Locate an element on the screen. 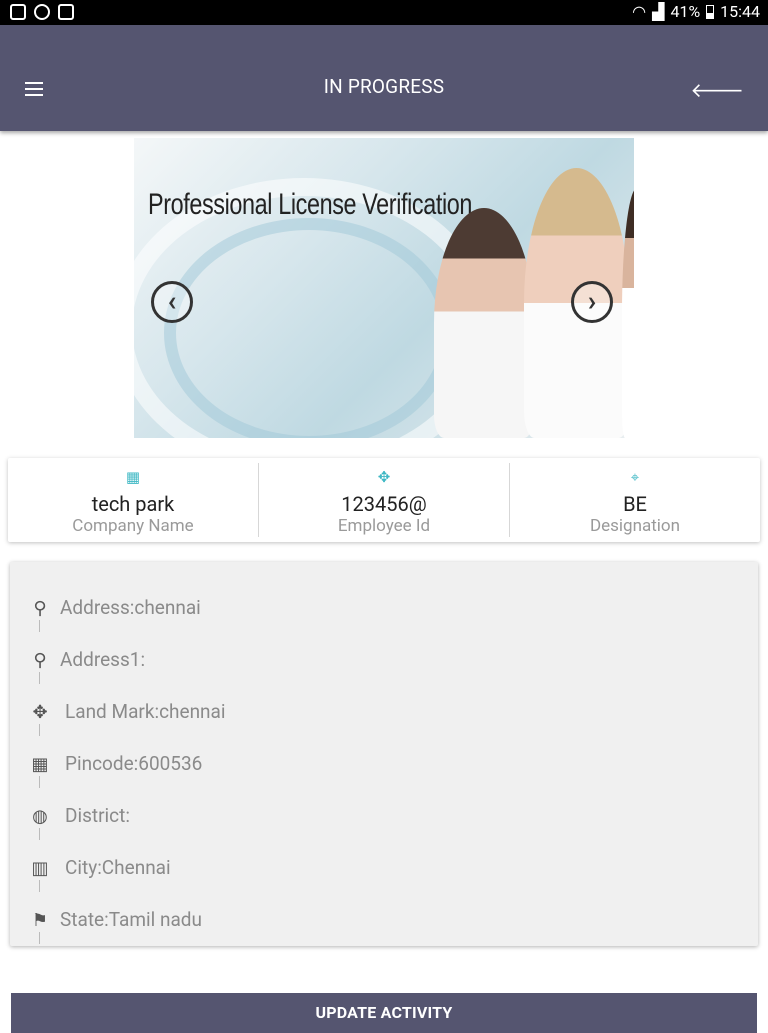 Image resolution: width=768 pixels, height=1033 pixels. designation-value: BE is located at coordinates (635, 504).